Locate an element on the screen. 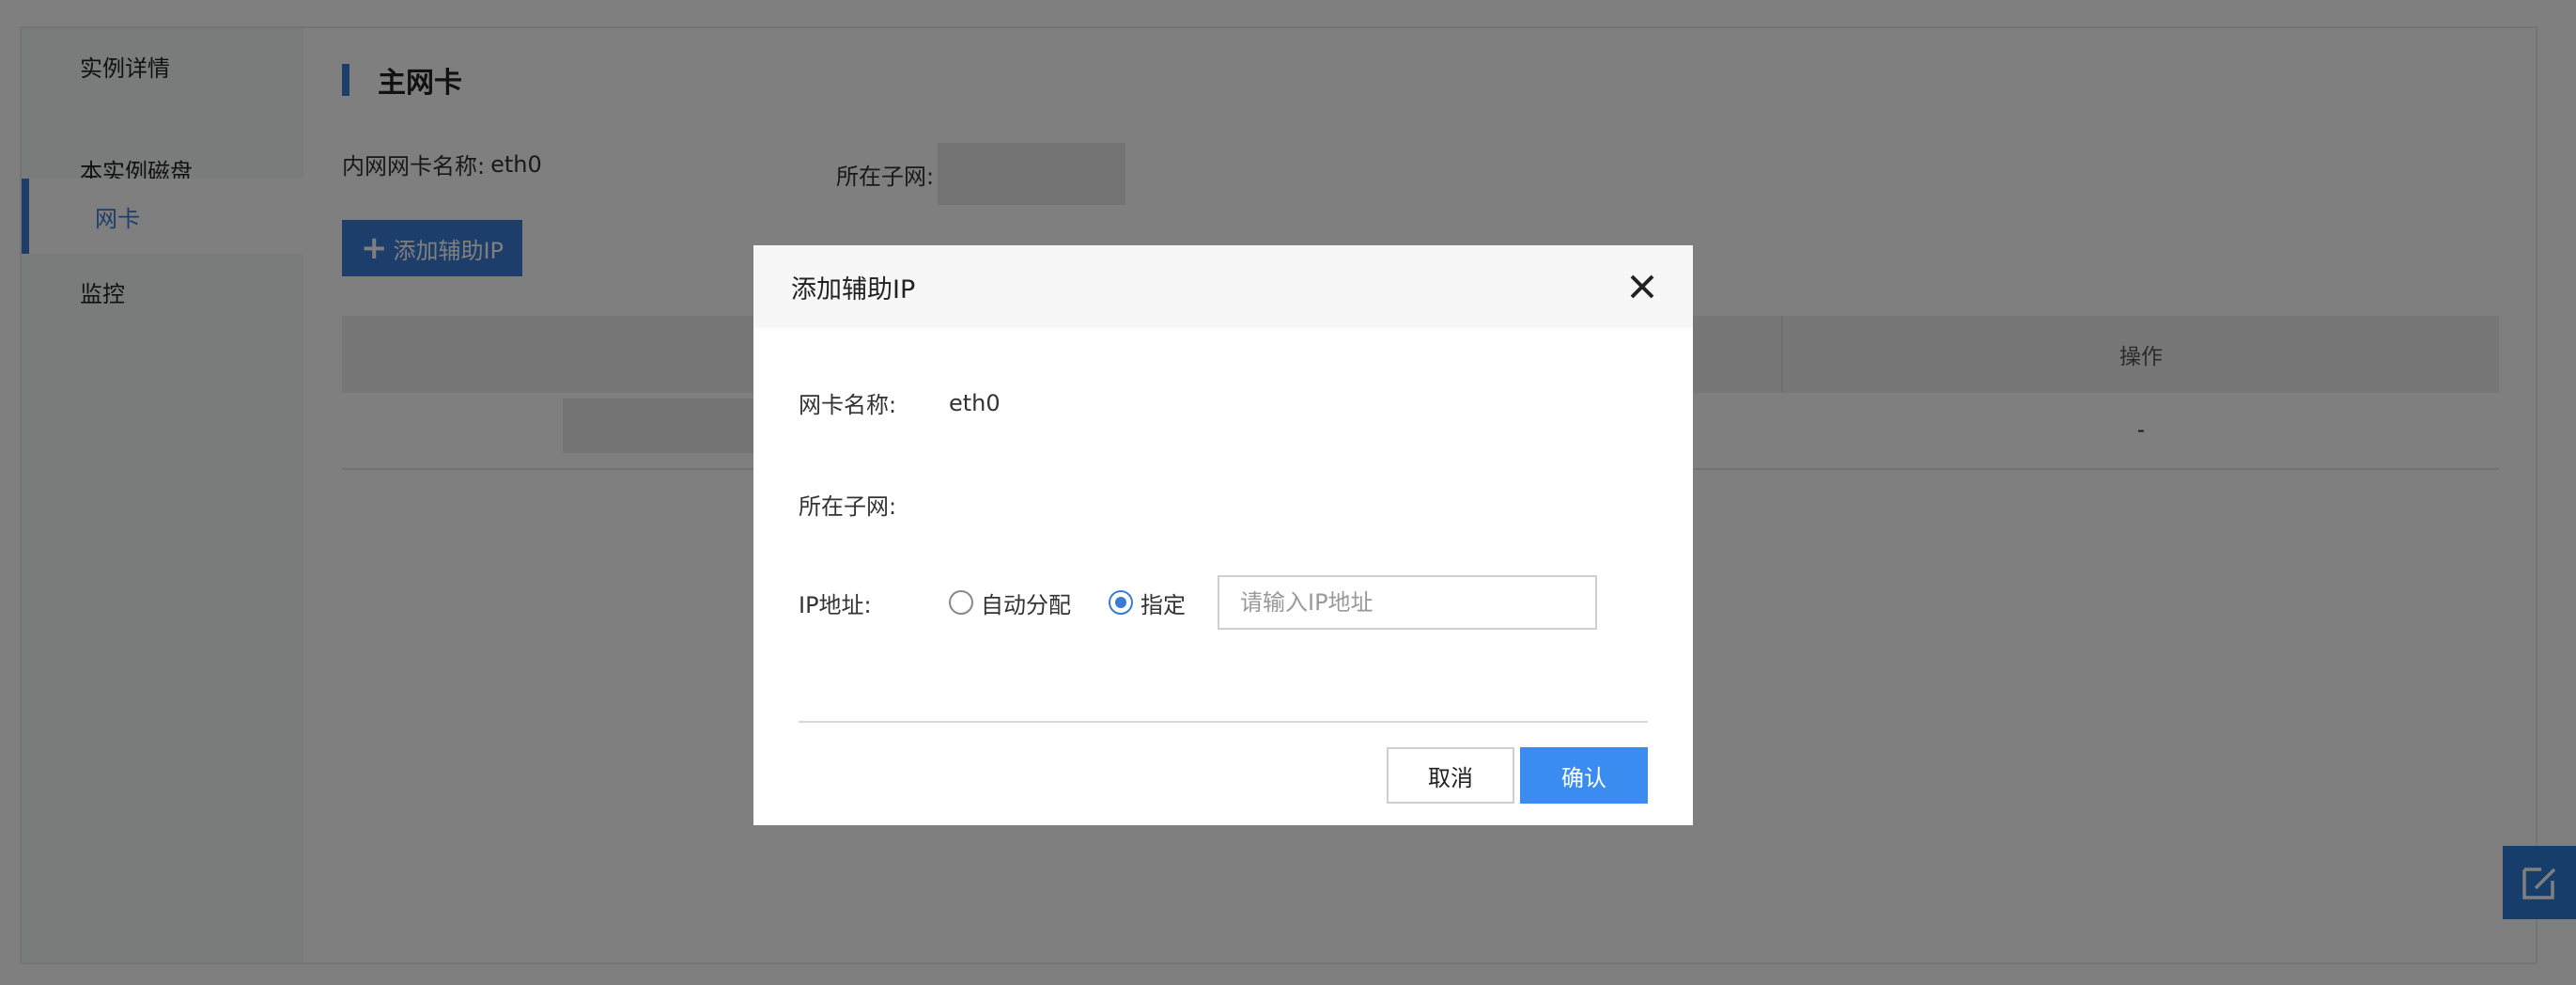  dialog-subnet-label: 所在子网: is located at coordinates (848, 506).